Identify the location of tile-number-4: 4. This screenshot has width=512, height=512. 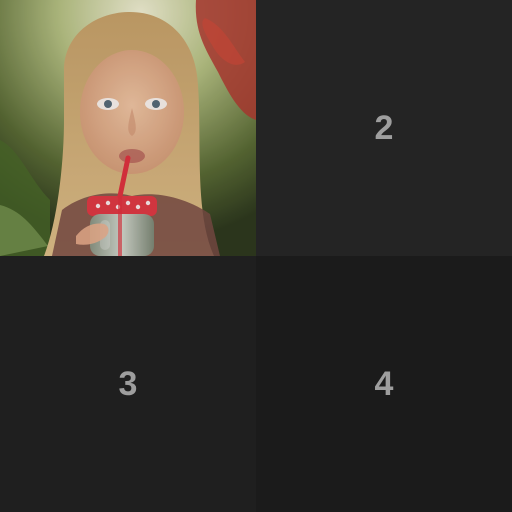
(384, 383).